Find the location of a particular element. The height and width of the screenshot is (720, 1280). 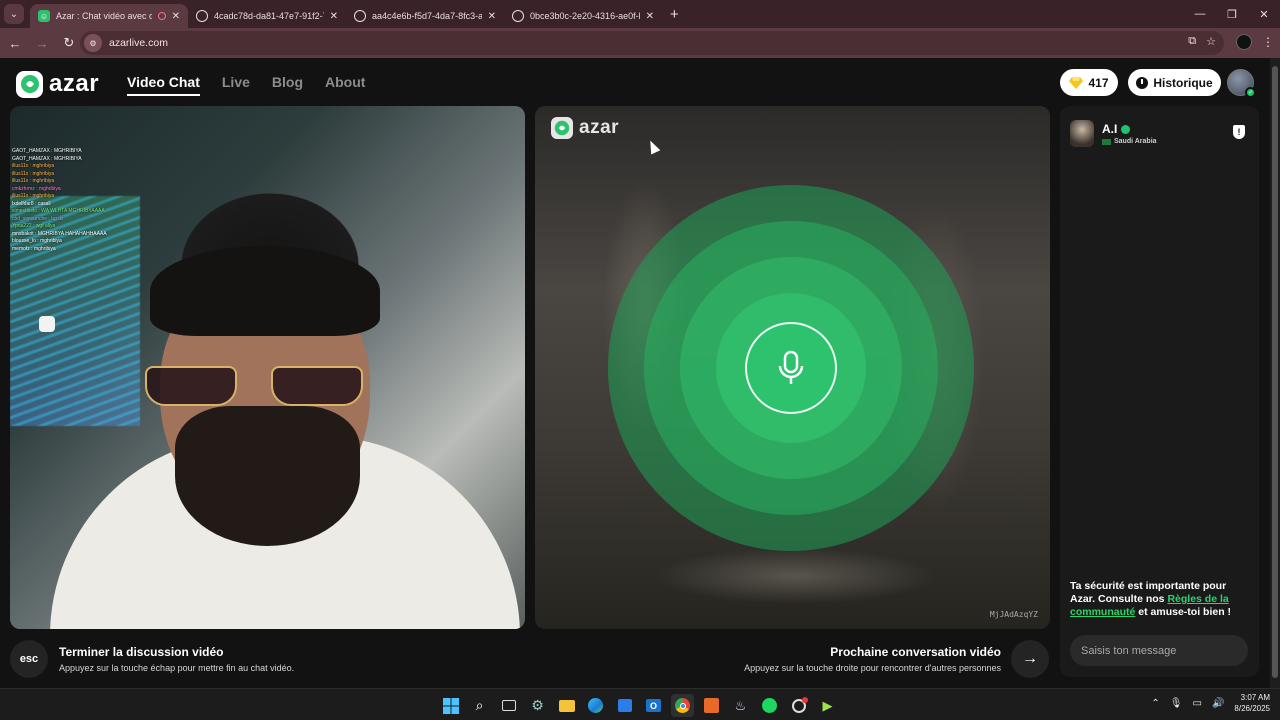

forward-button: → is located at coordinates (42, 43).